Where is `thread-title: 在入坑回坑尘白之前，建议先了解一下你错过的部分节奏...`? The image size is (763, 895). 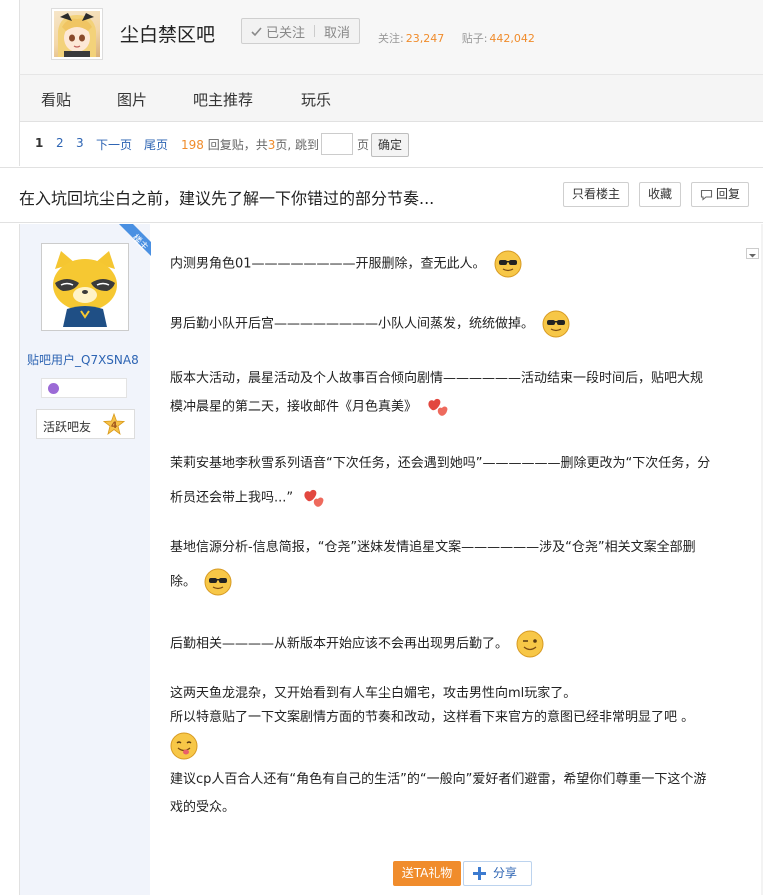
thread-title: 在入坑回坑尘白之前，建议先了解一下你错过的部分节奏... is located at coordinates (227, 198).